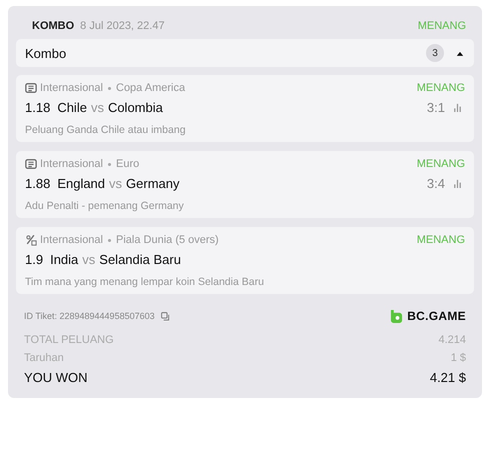 This screenshot has width=488, height=451. Describe the element at coordinates (122, 26) in the screenshot. I see `bet-date: 8 Jul 2023, 22.47` at that location.